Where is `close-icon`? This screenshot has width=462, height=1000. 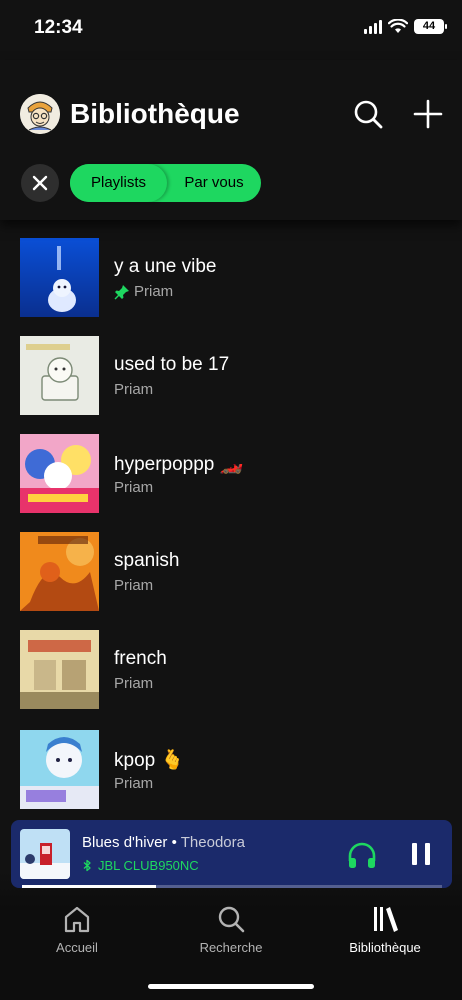 close-icon is located at coordinates (40, 183).